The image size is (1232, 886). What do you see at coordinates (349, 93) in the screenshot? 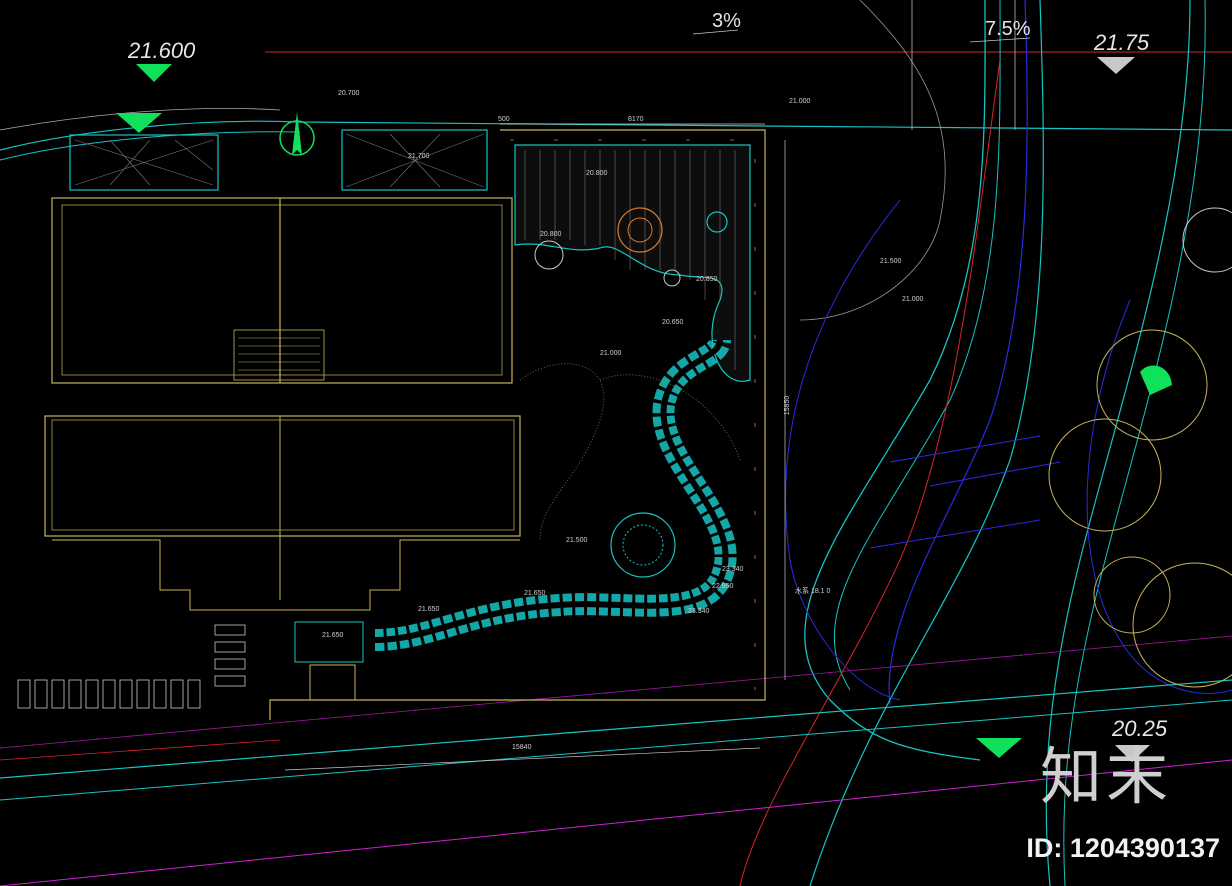
I see `small-label-deck-top: 20.700` at bounding box center [349, 93].